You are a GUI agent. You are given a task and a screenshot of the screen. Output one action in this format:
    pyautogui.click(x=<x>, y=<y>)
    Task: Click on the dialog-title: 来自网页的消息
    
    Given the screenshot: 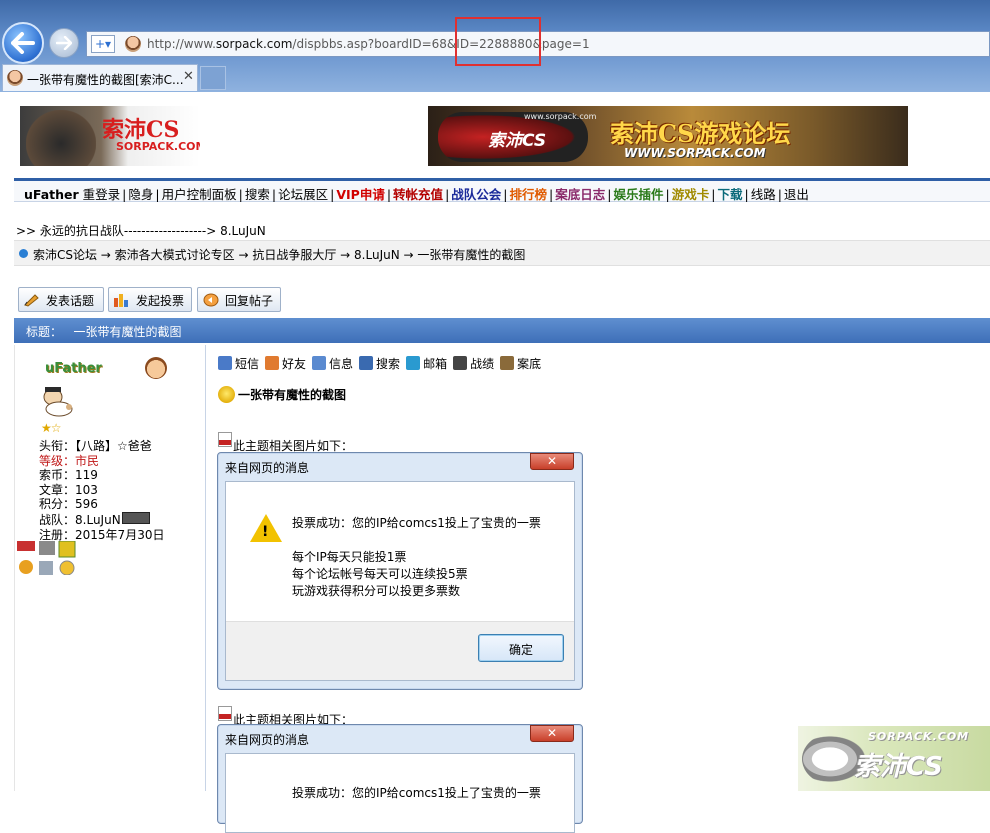 What is the action you would take?
    pyautogui.click(x=267, y=740)
    